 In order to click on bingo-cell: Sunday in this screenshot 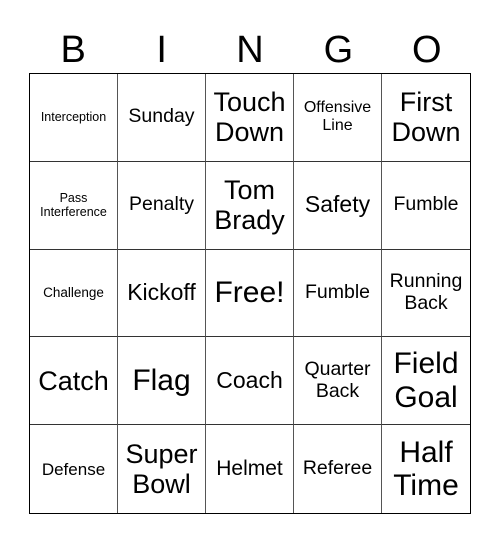, I will do `click(162, 118)`.